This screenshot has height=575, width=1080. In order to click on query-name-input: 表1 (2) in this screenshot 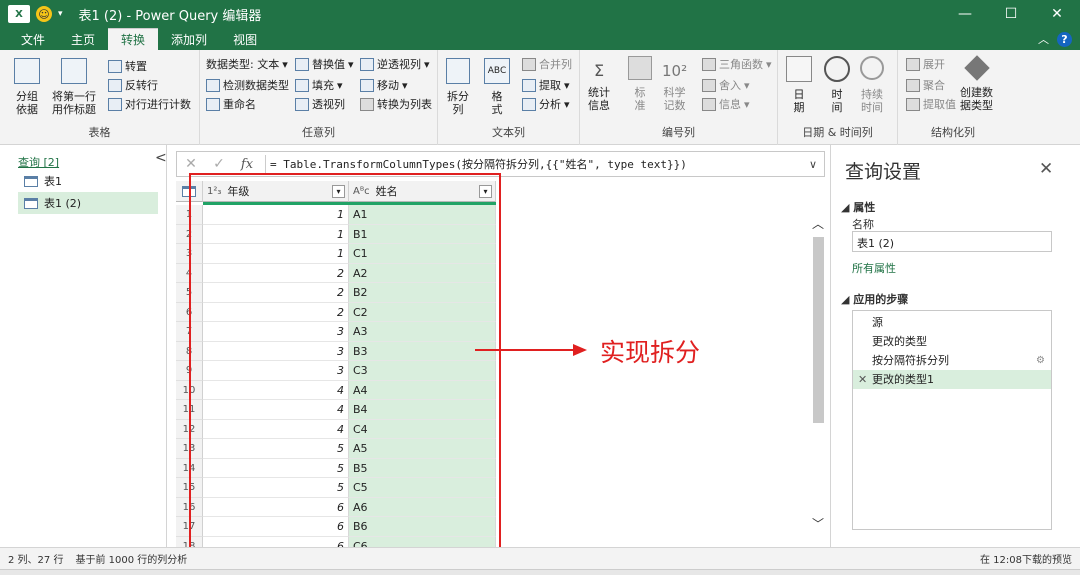, I will do `click(952, 241)`.